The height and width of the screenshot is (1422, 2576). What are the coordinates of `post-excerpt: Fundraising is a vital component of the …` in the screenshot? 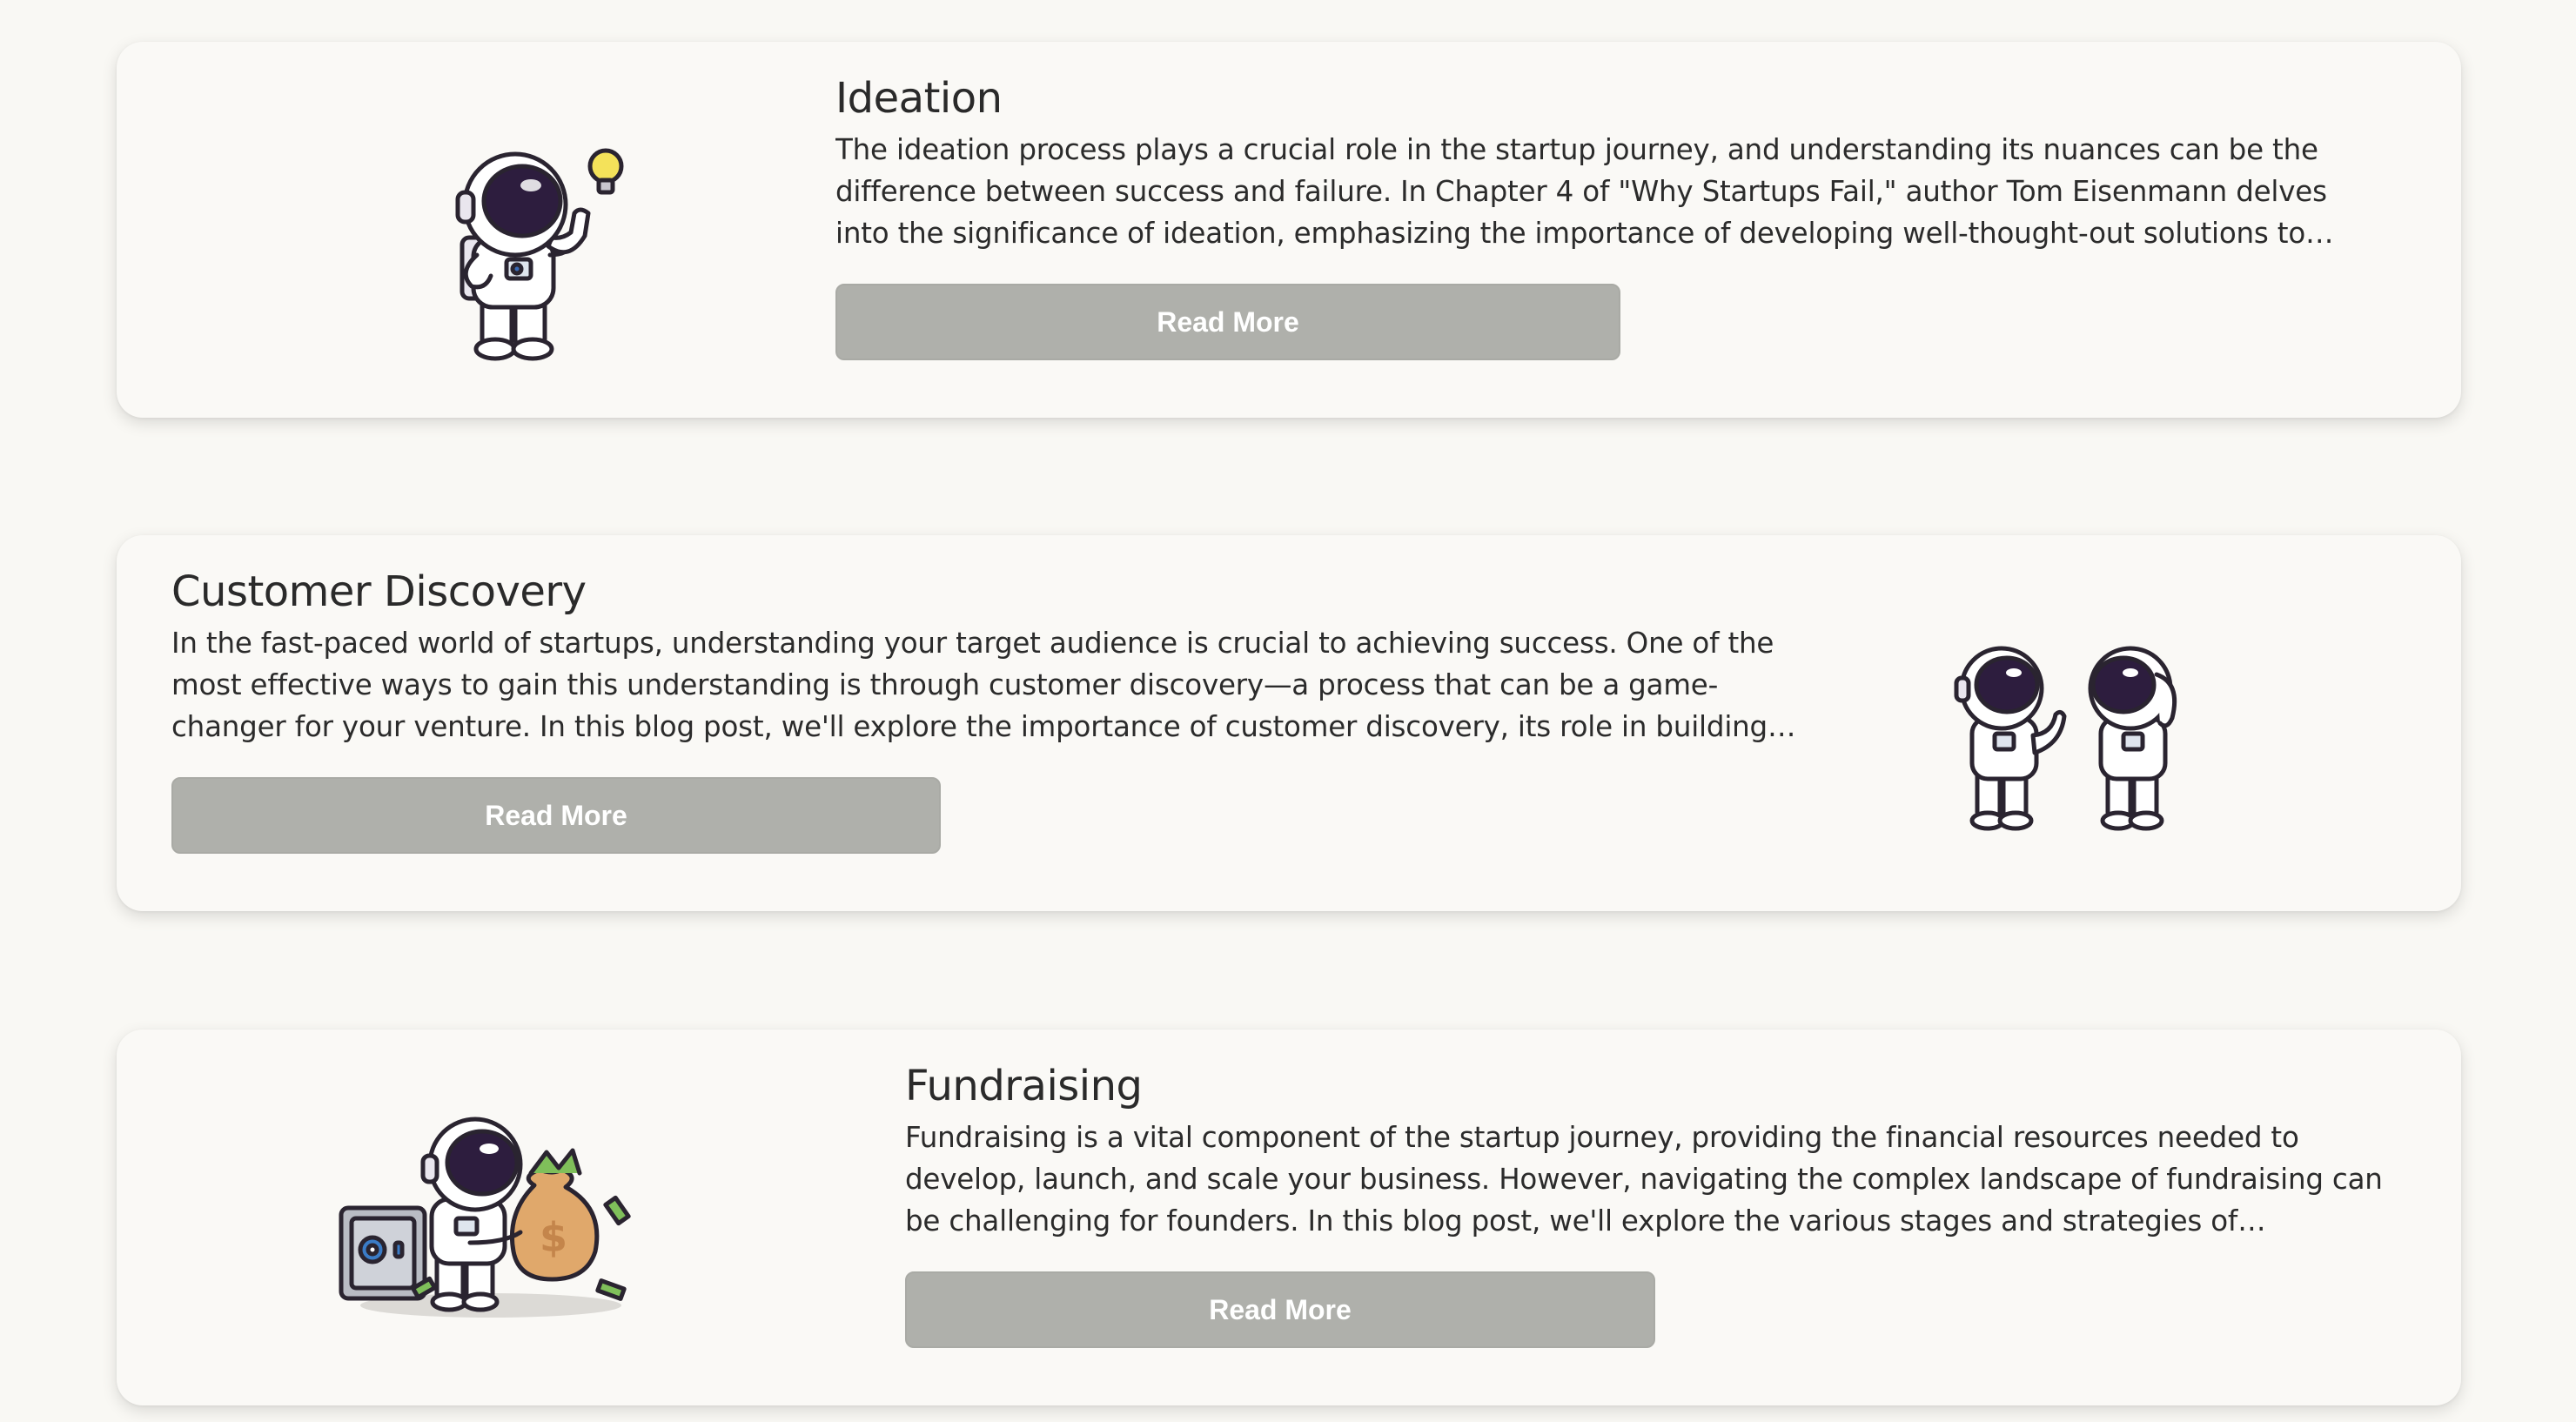 It's located at (1644, 1179).